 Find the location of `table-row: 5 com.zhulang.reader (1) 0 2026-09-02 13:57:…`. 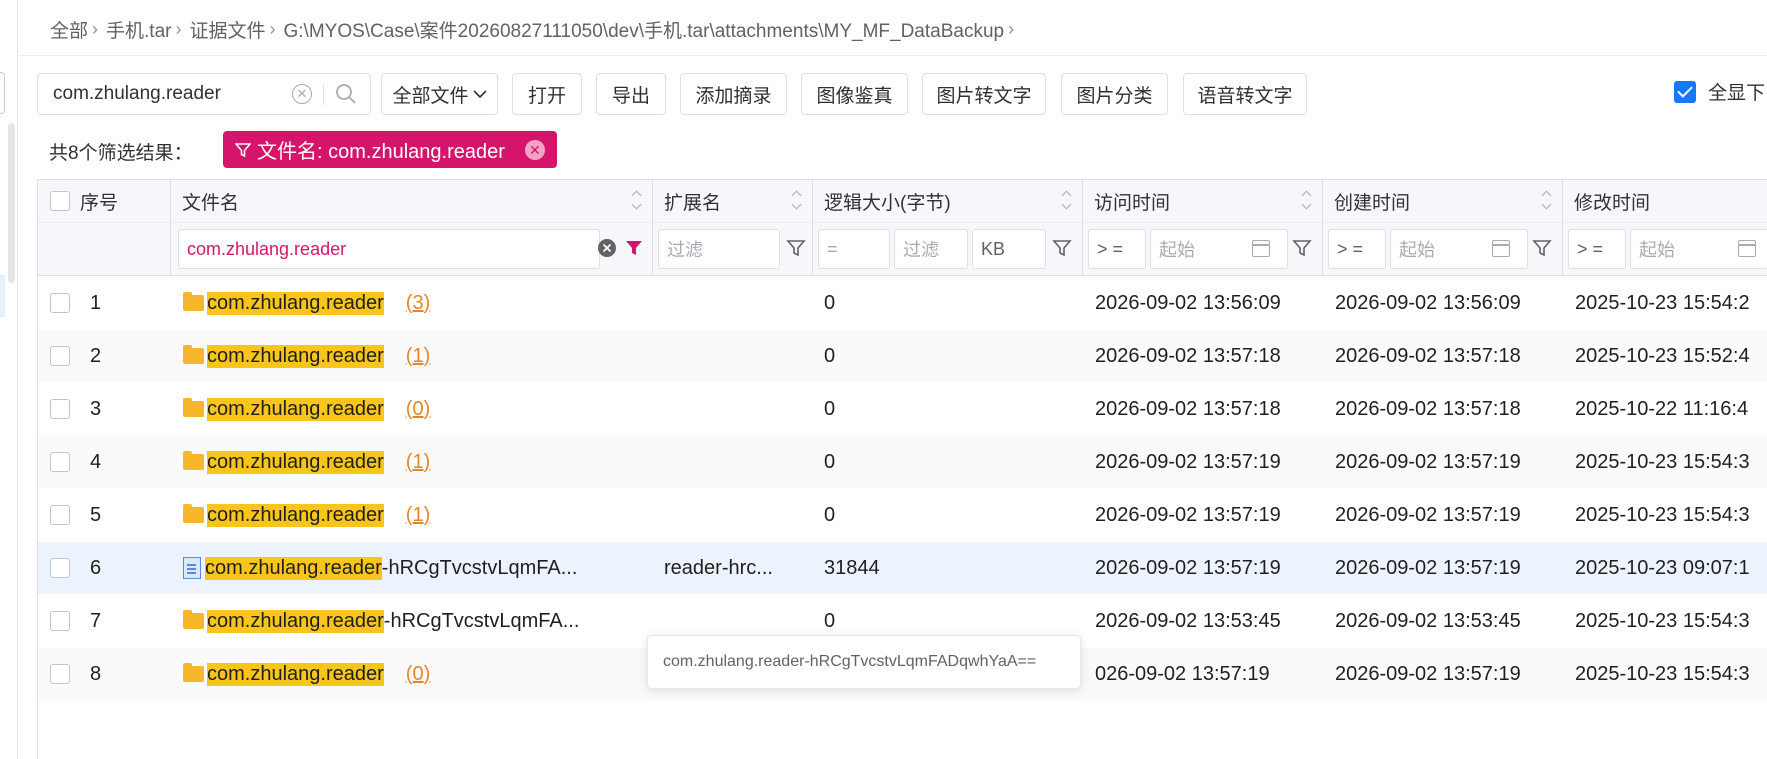

table-row: 5 com.zhulang.reader (1) 0 2026-09-02 13:57:… is located at coordinates (902, 515).